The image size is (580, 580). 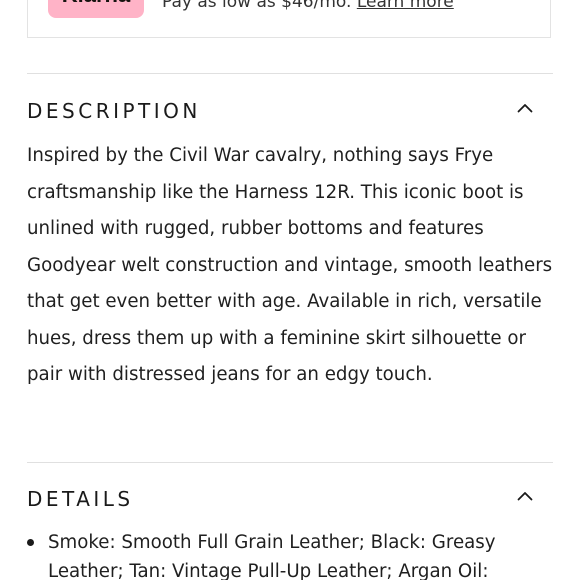 What do you see at coordinates (80, 499) in the screenshot?
I see `details-title: DETAILS` at bounding box center [80, 499].